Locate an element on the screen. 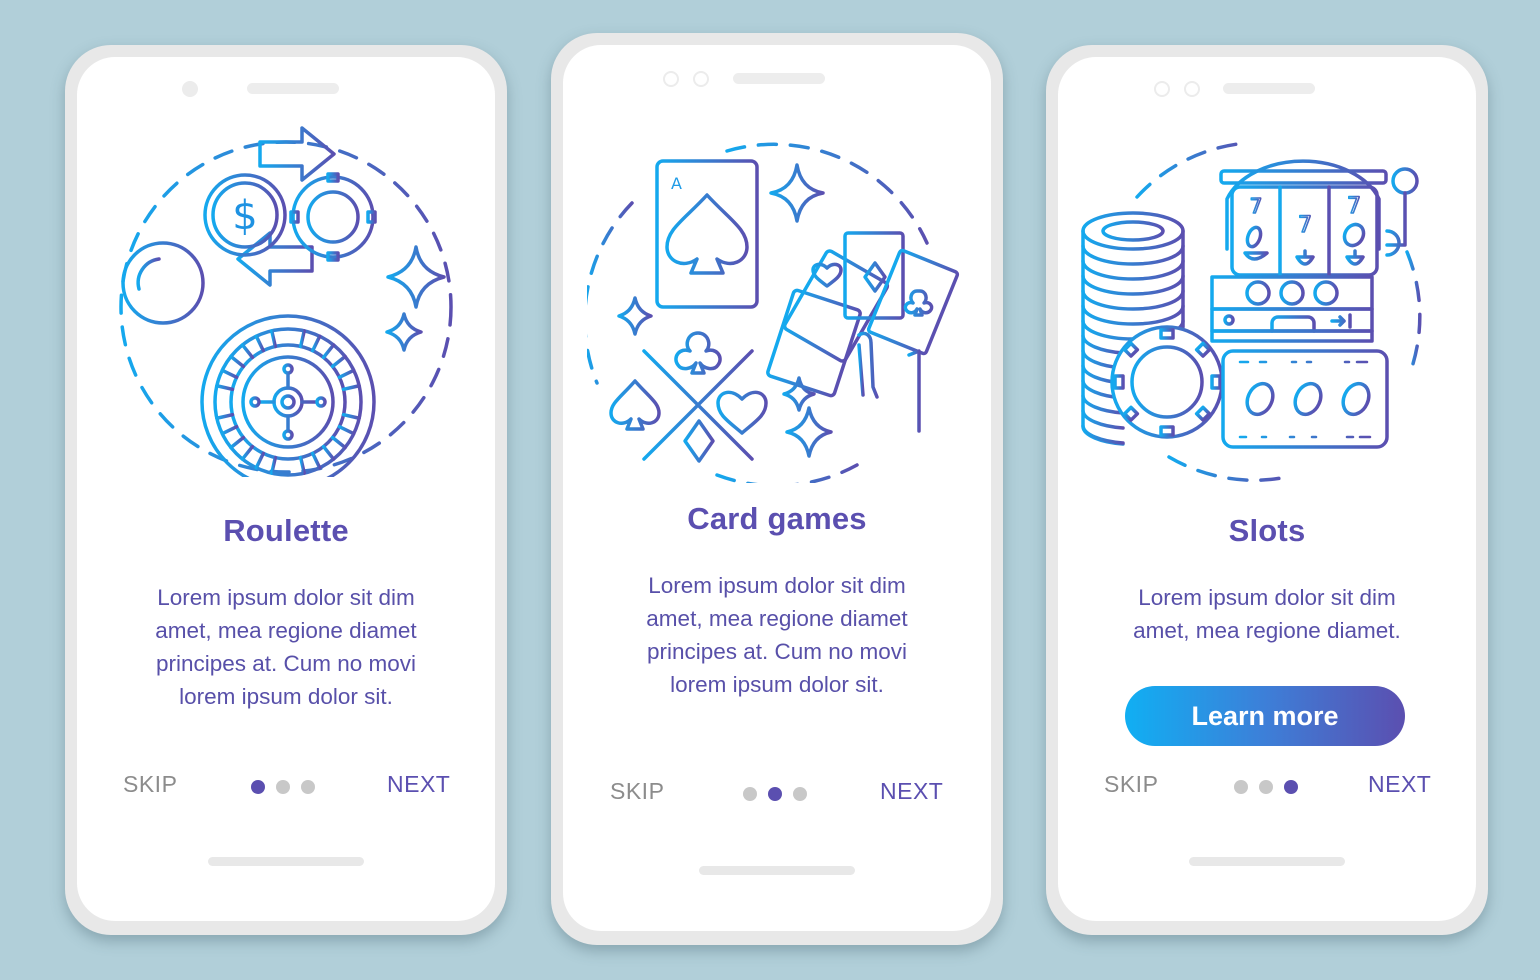  club-suit-icon is located at coordinates (698, 353).